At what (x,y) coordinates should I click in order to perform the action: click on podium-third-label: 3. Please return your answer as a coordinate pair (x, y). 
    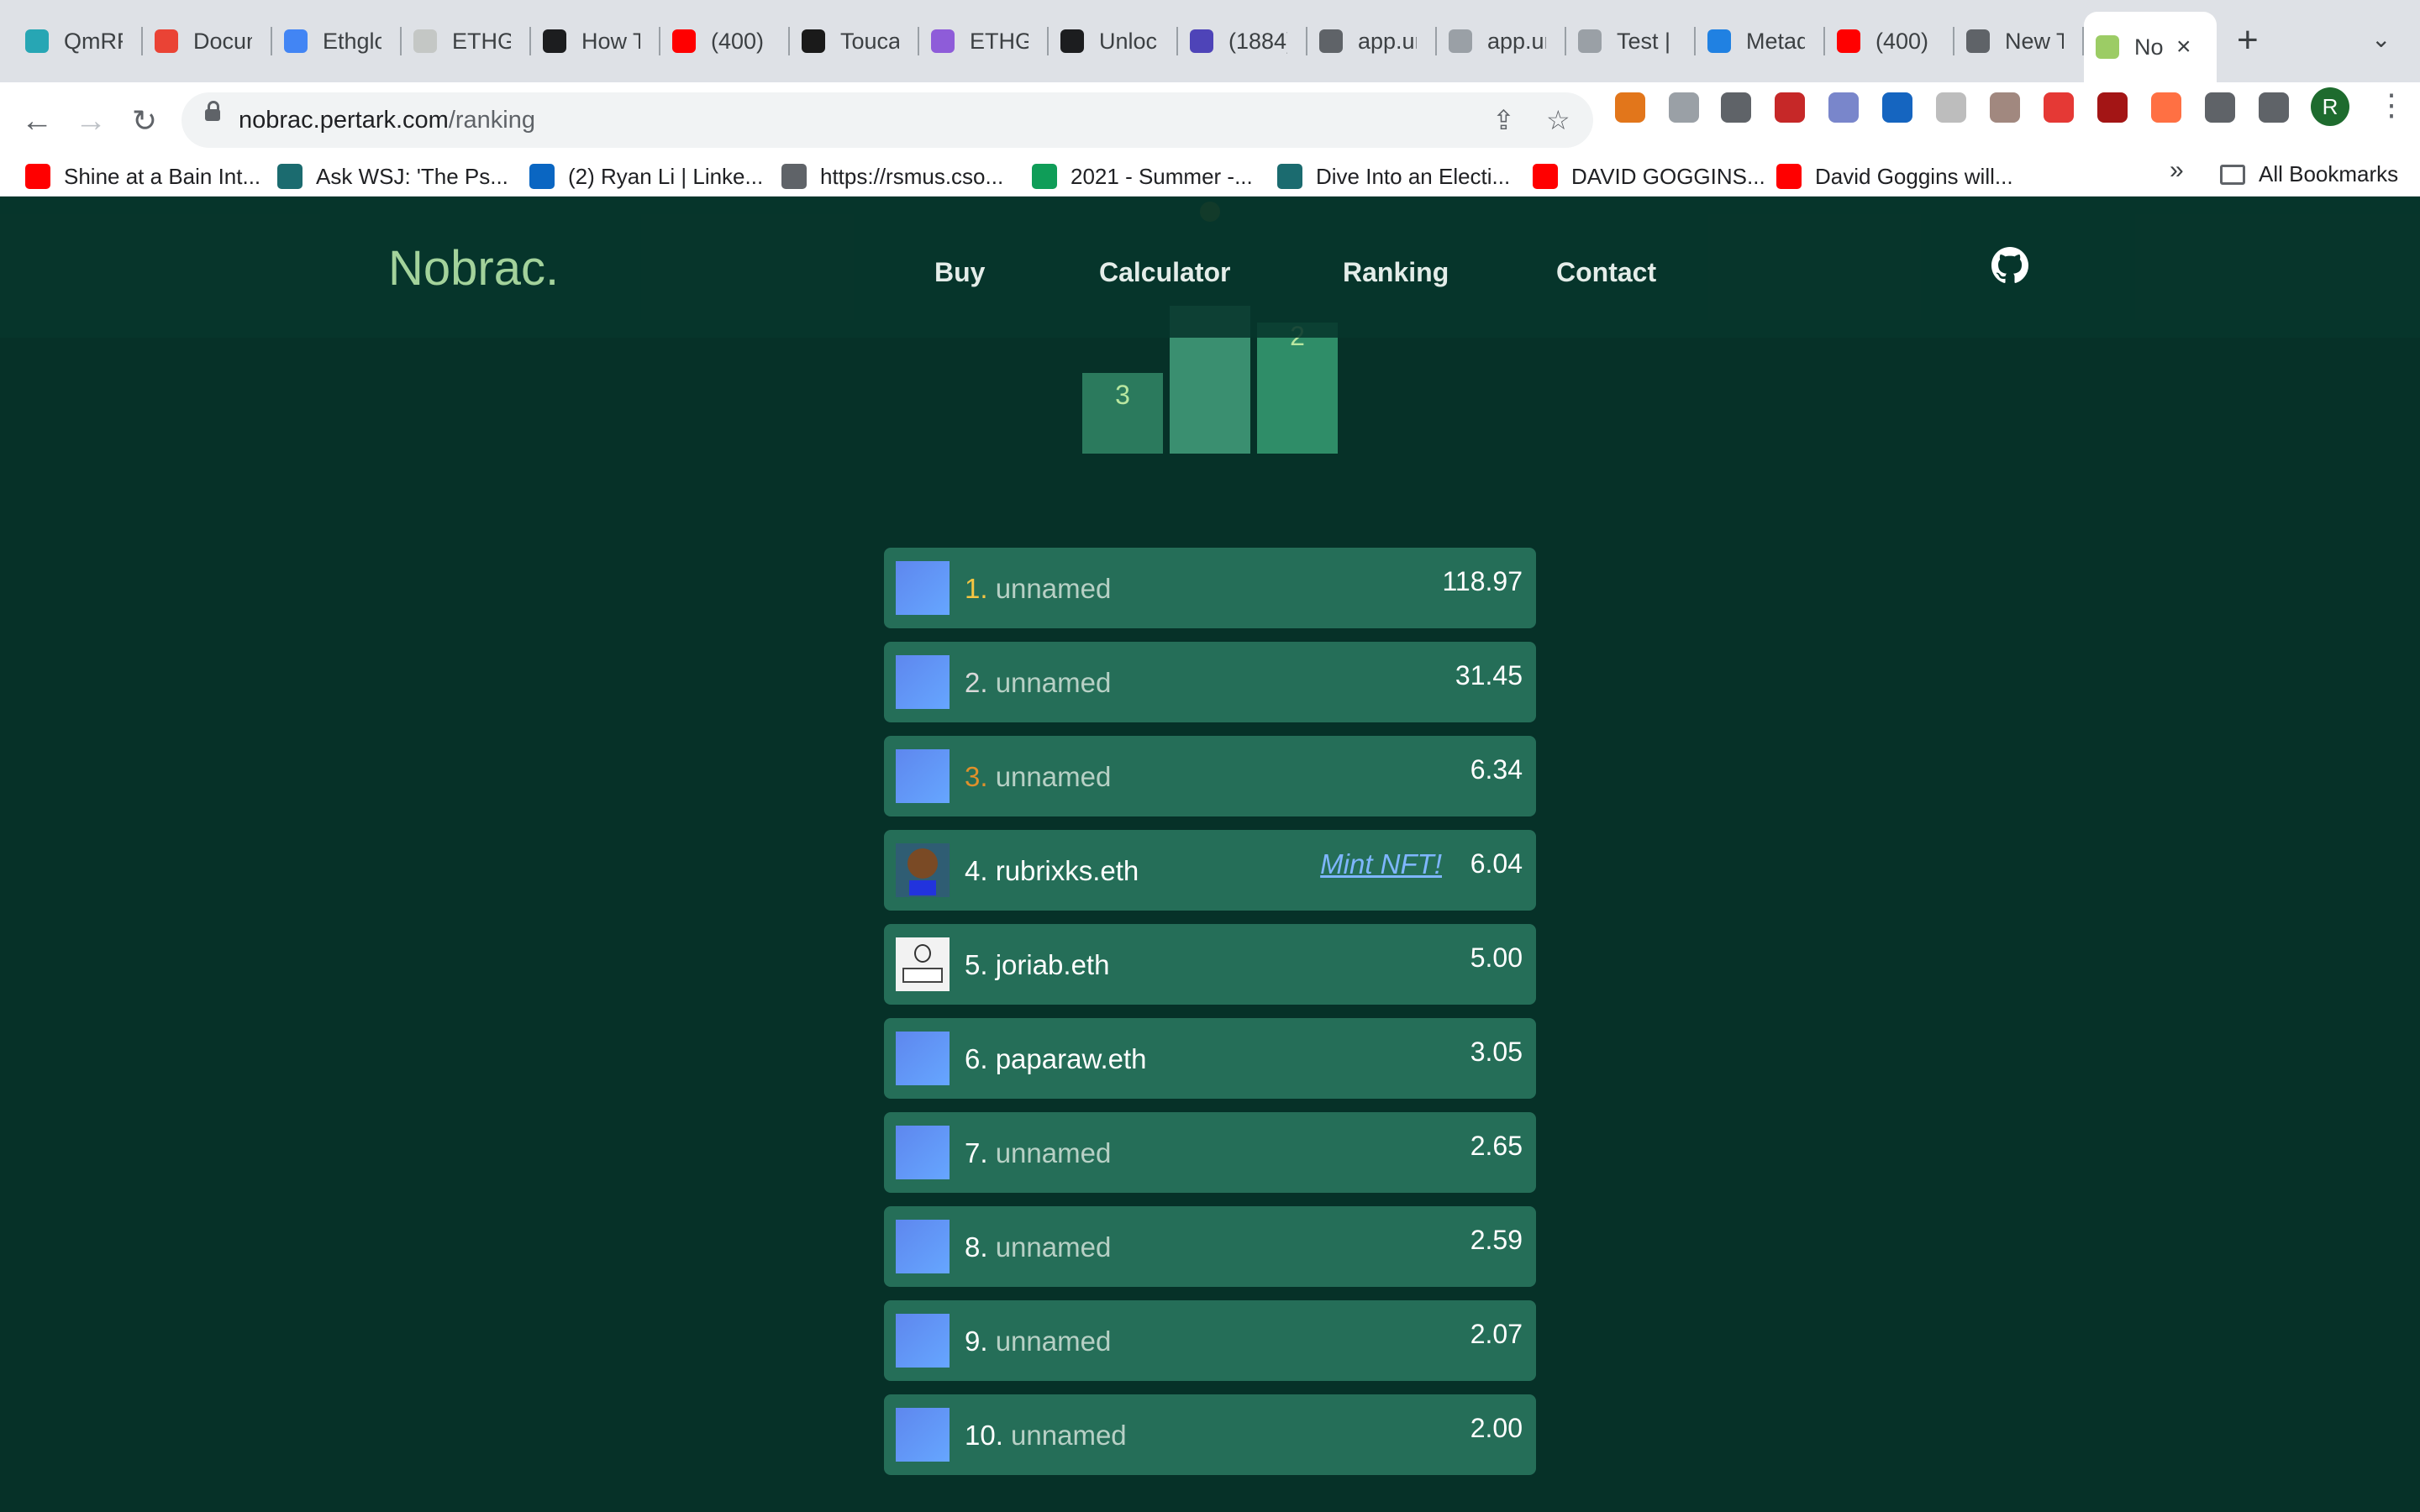
    Looking at the image, I should click on (1122, 395).